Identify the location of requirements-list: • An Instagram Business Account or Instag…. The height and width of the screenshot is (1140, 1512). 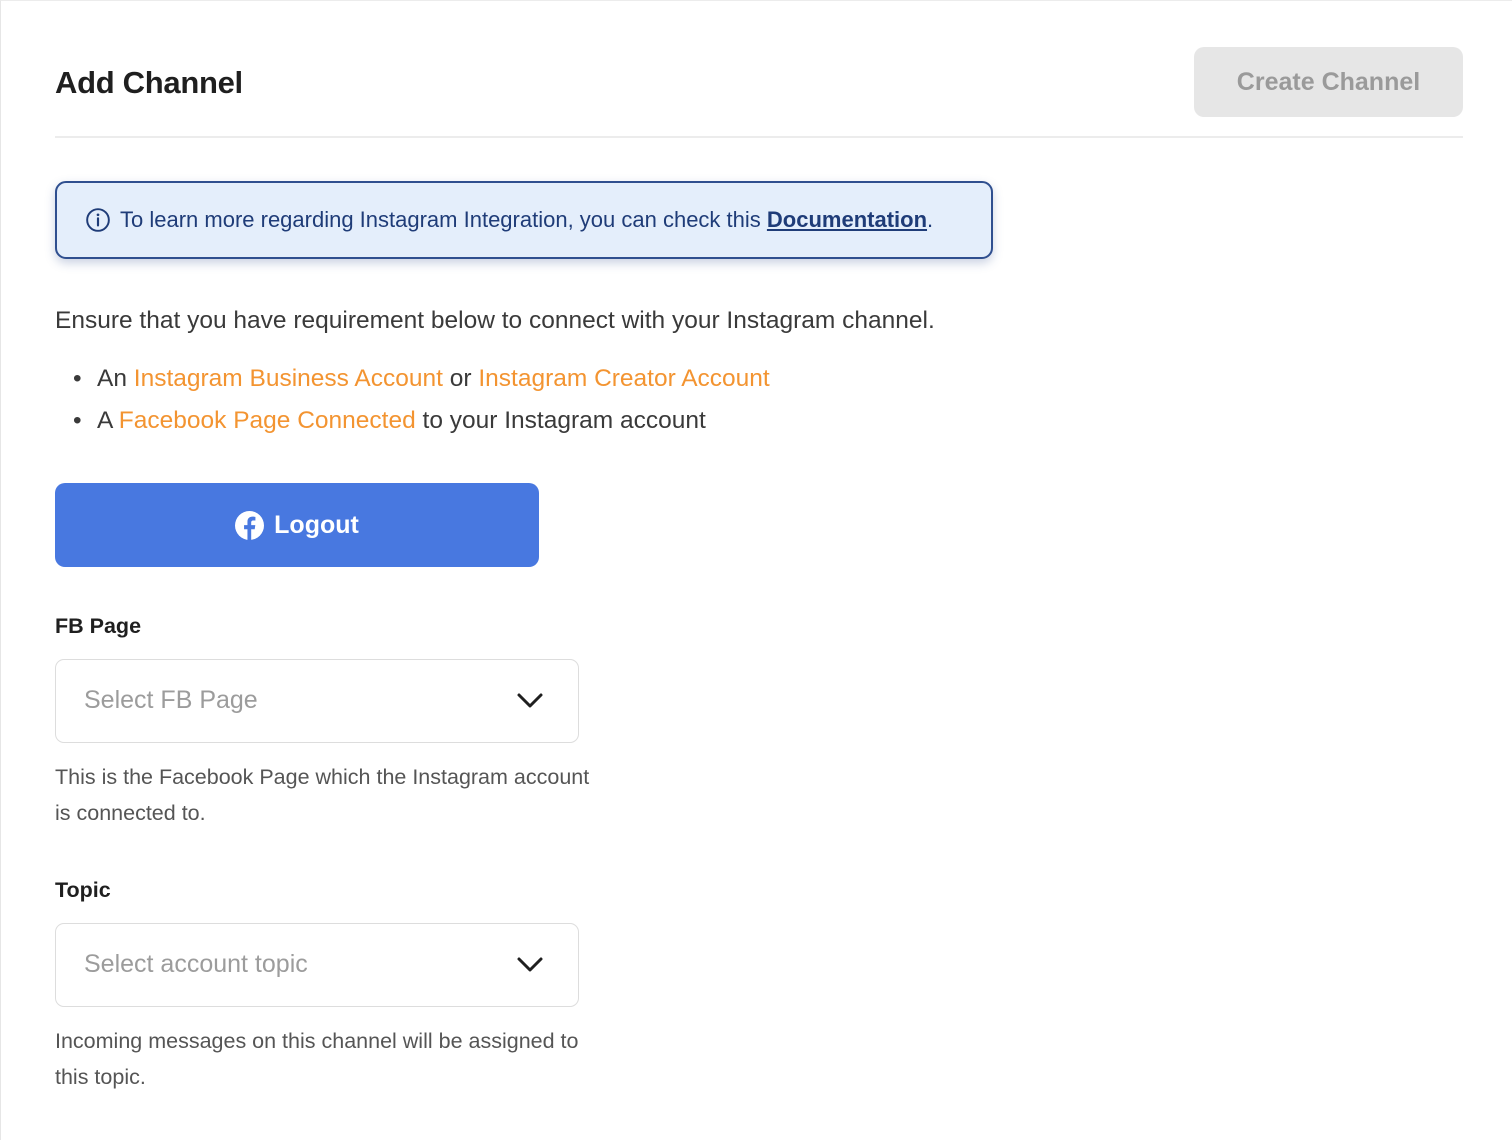
(412, 401).